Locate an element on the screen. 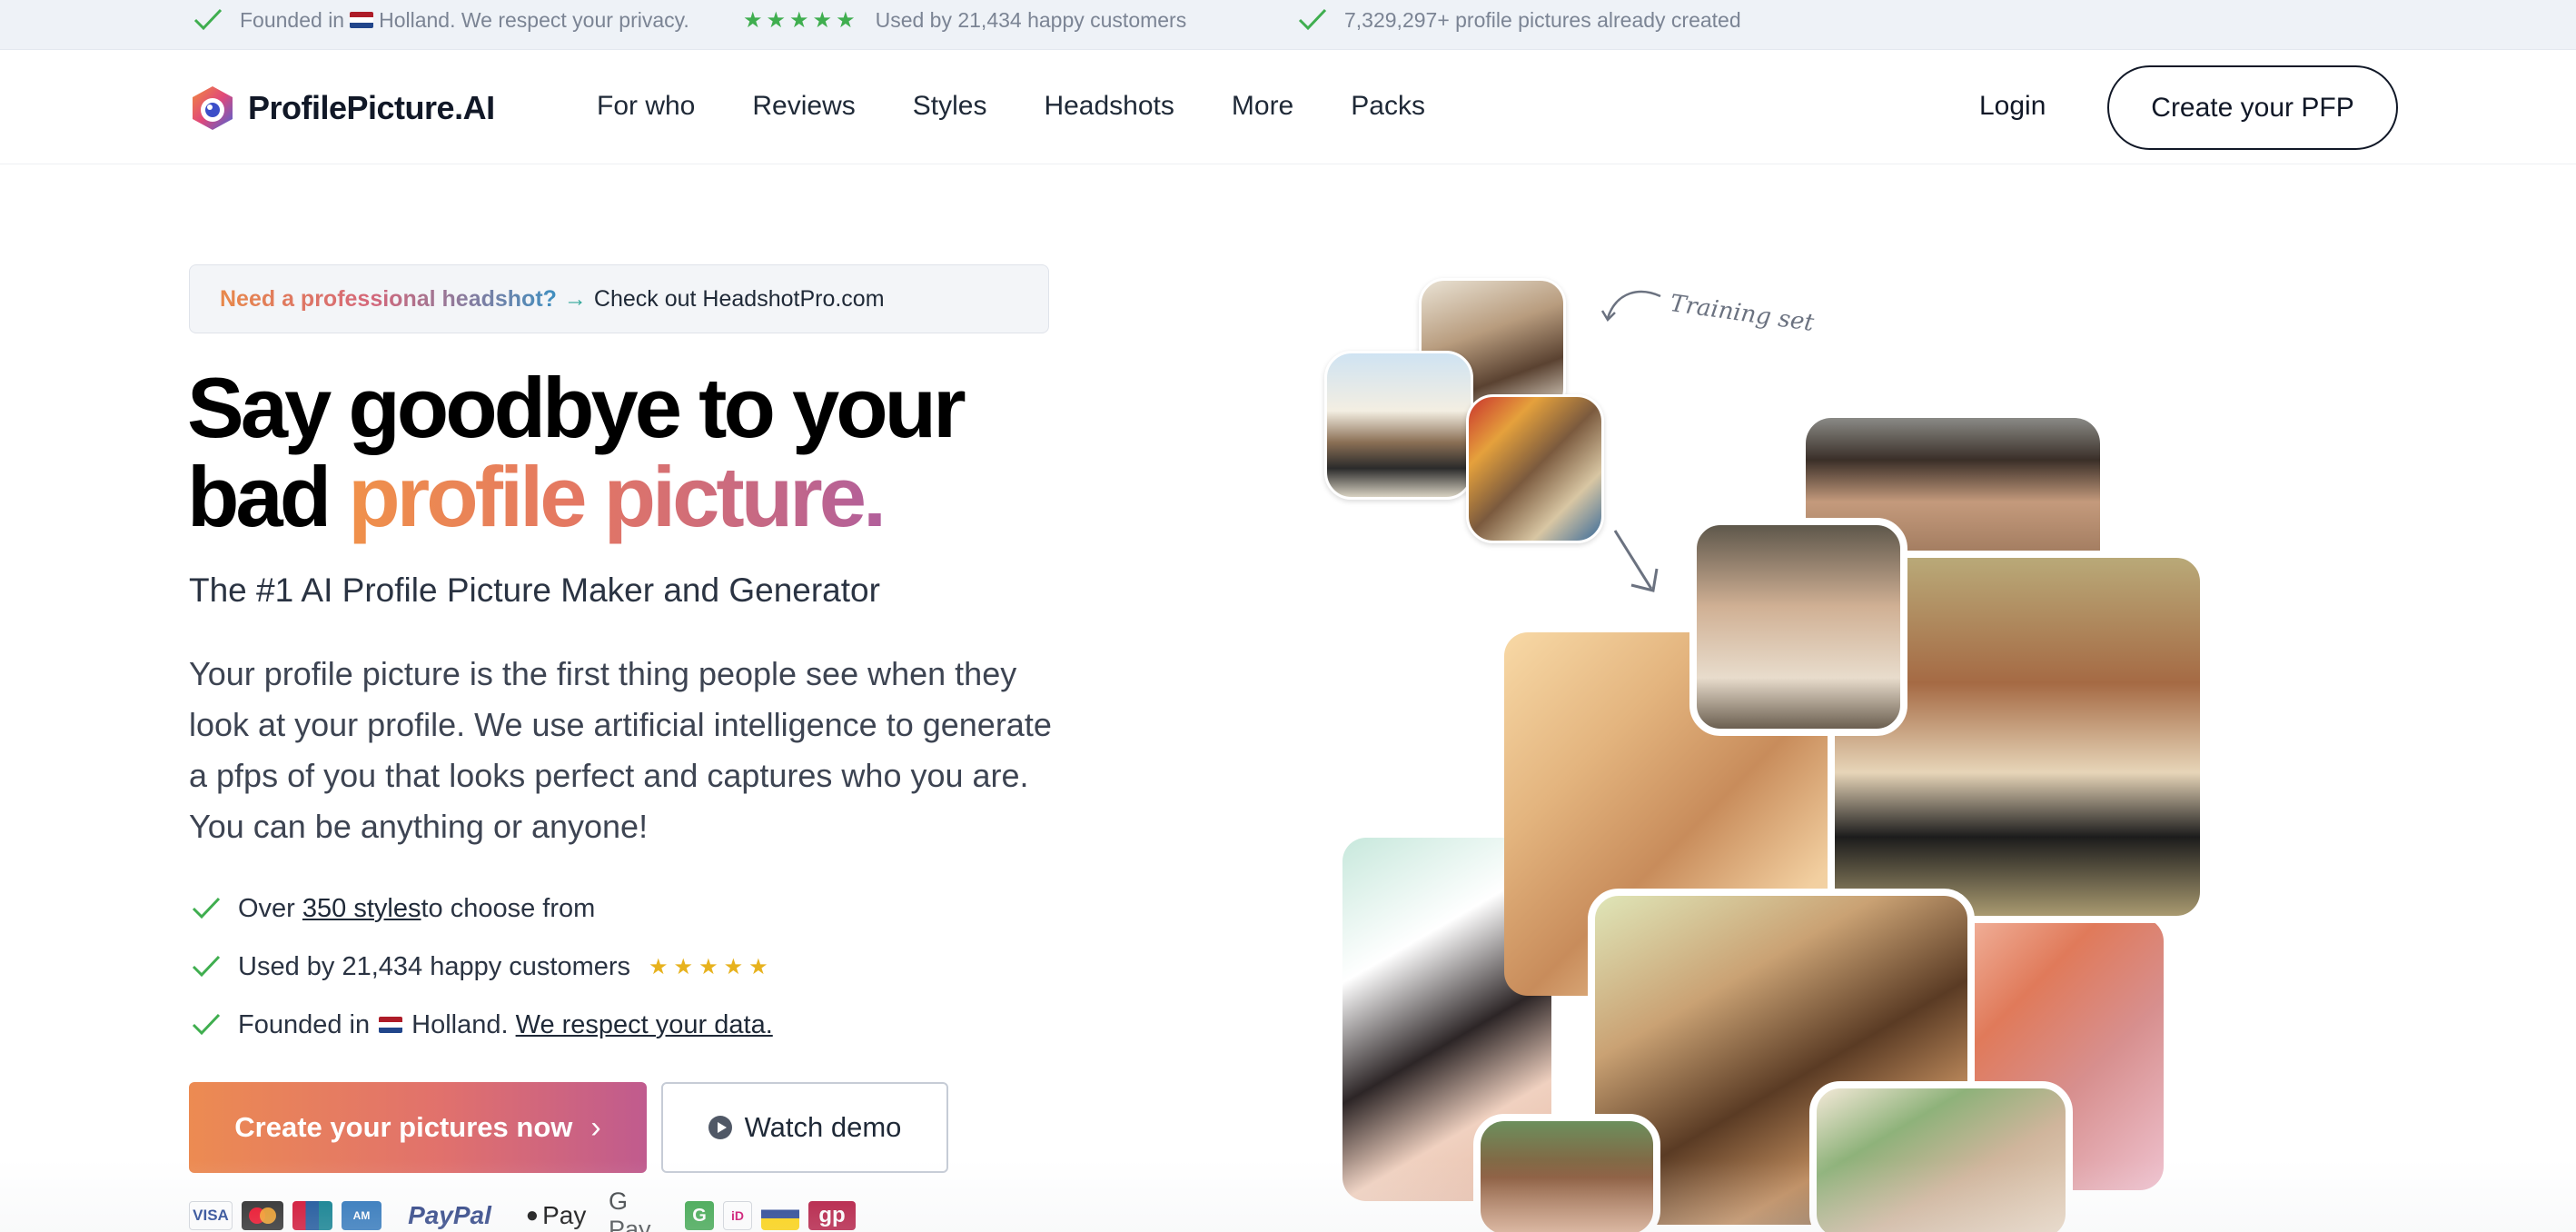 The width and height of the screenshot is (2576, 1232). create-pictures-button: Create your pictures now › is located at coordinates (418, 1127).